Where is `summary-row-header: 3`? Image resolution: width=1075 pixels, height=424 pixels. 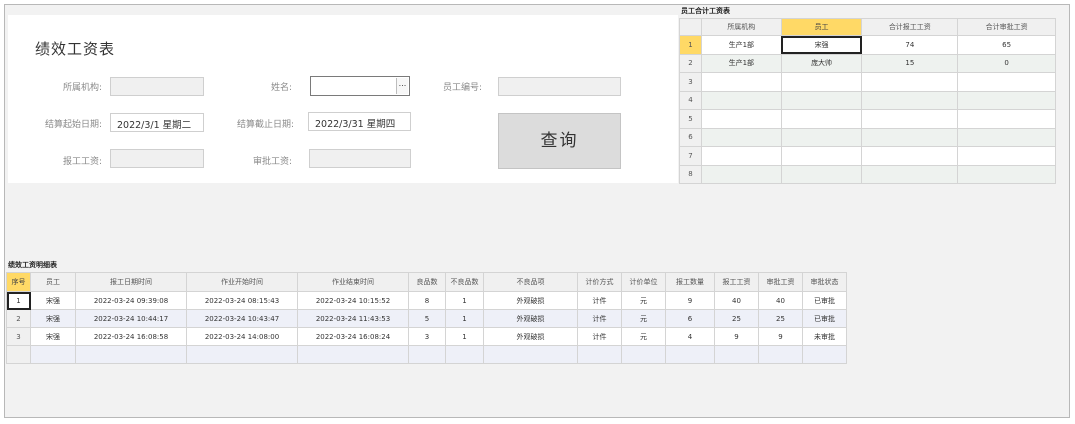
summary-row-header: 3 is located at coordinates (690, 82).